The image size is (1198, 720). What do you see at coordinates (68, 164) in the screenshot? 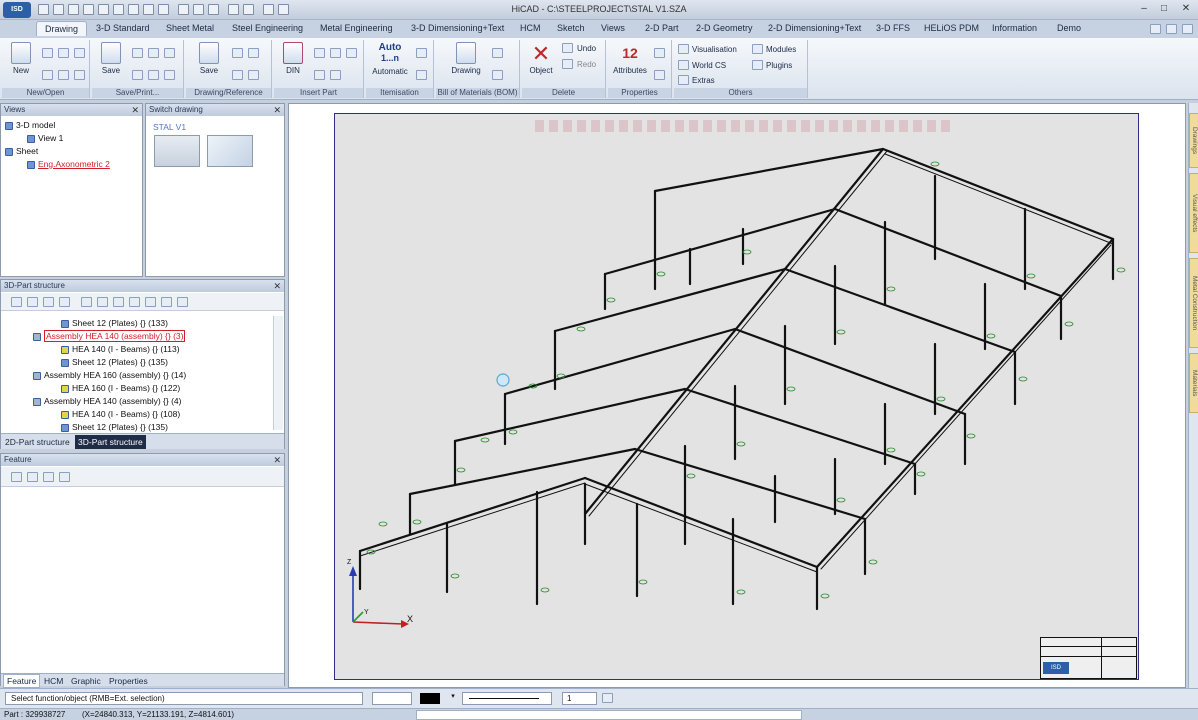
I see `tree-item-eng-axonometric: Eng.Axonometric 2` at bounding box center [68, 164].